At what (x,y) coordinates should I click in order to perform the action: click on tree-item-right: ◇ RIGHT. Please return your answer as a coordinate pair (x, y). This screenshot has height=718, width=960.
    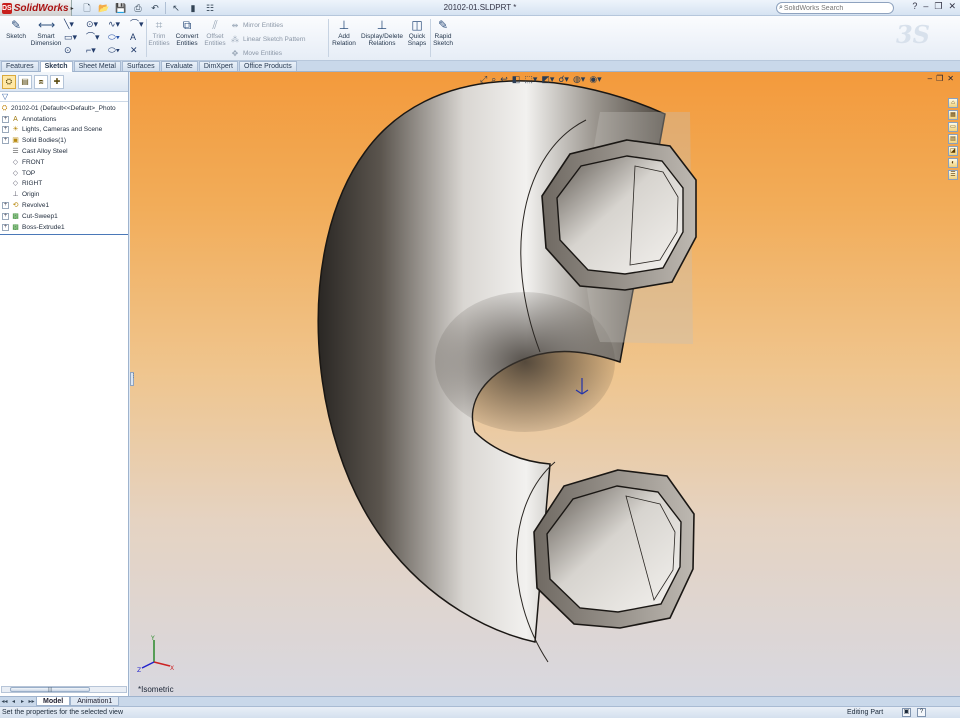
    Looking at the image, I should click on (64, 184).